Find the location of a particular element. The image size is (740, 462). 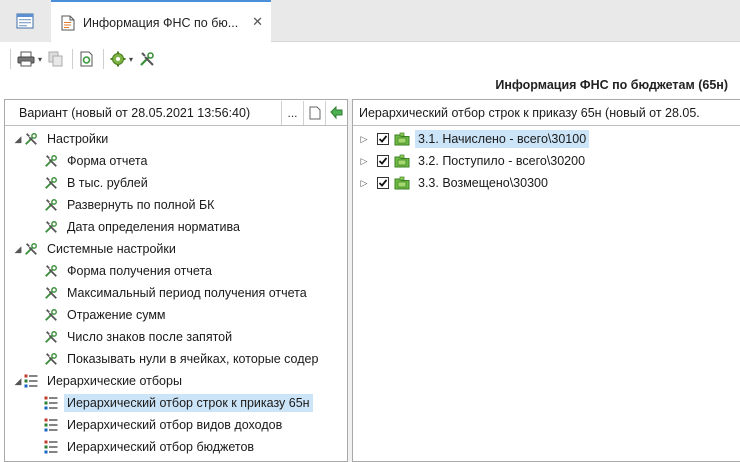

tree-item: Форма отчета is located at coordinates (96, 161).